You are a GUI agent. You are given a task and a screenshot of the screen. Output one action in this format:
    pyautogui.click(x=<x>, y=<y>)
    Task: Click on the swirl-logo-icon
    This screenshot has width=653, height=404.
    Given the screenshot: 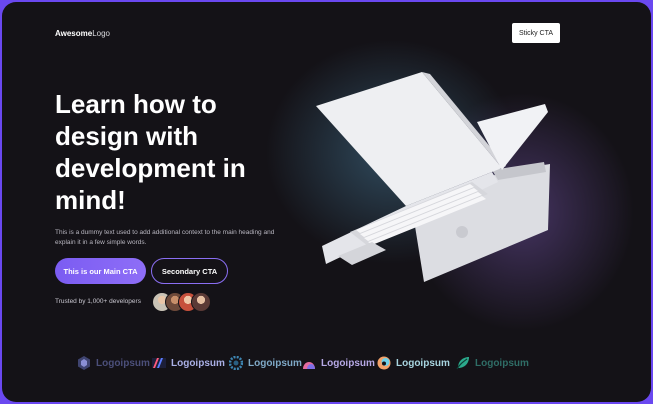 What is the action you would take?
    pyautogui.click(x=384, y=363)
    